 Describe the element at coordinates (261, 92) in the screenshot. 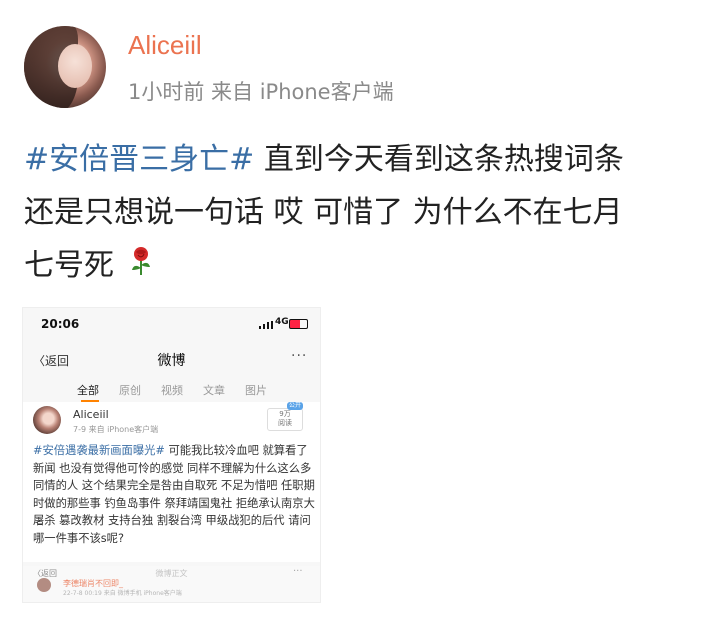

I see `post-meta: 1小时前 来自 iPhone客户端` at that location.